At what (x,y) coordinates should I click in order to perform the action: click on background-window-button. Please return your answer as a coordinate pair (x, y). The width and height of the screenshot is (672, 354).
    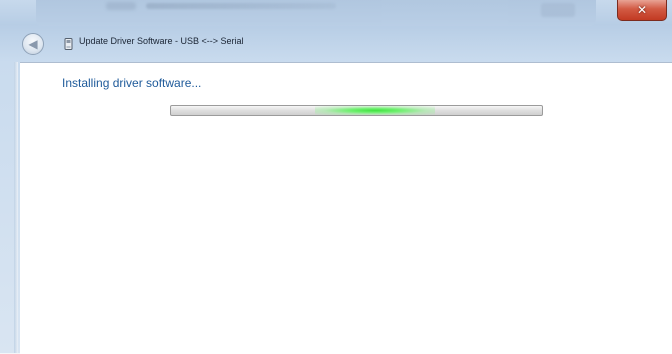
    Looking at the image, I should click on (558, 10).